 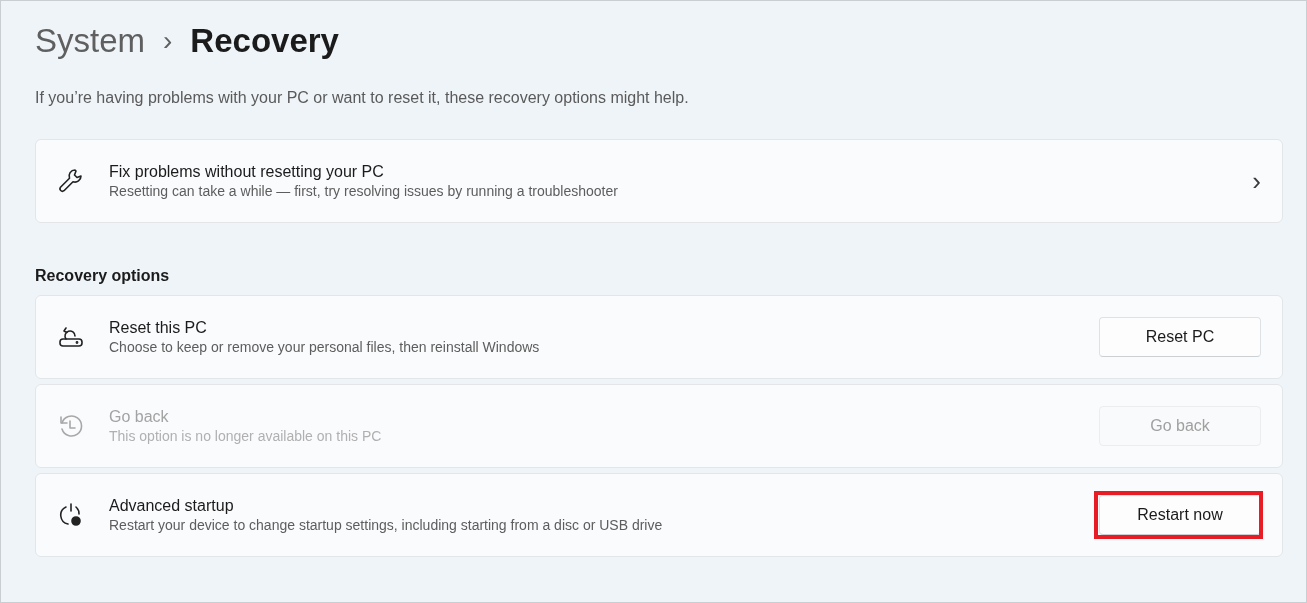 I want to click on option-title: Advanced startup, so click(x=172, y=506).